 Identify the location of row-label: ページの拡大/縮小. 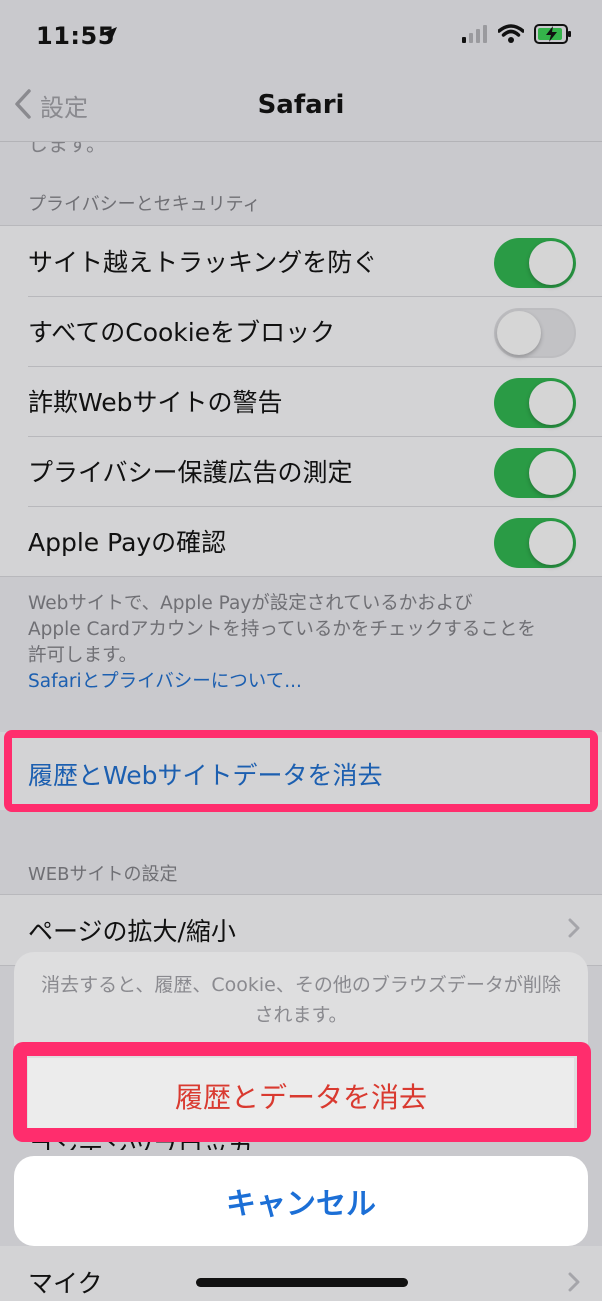
(132, 931).